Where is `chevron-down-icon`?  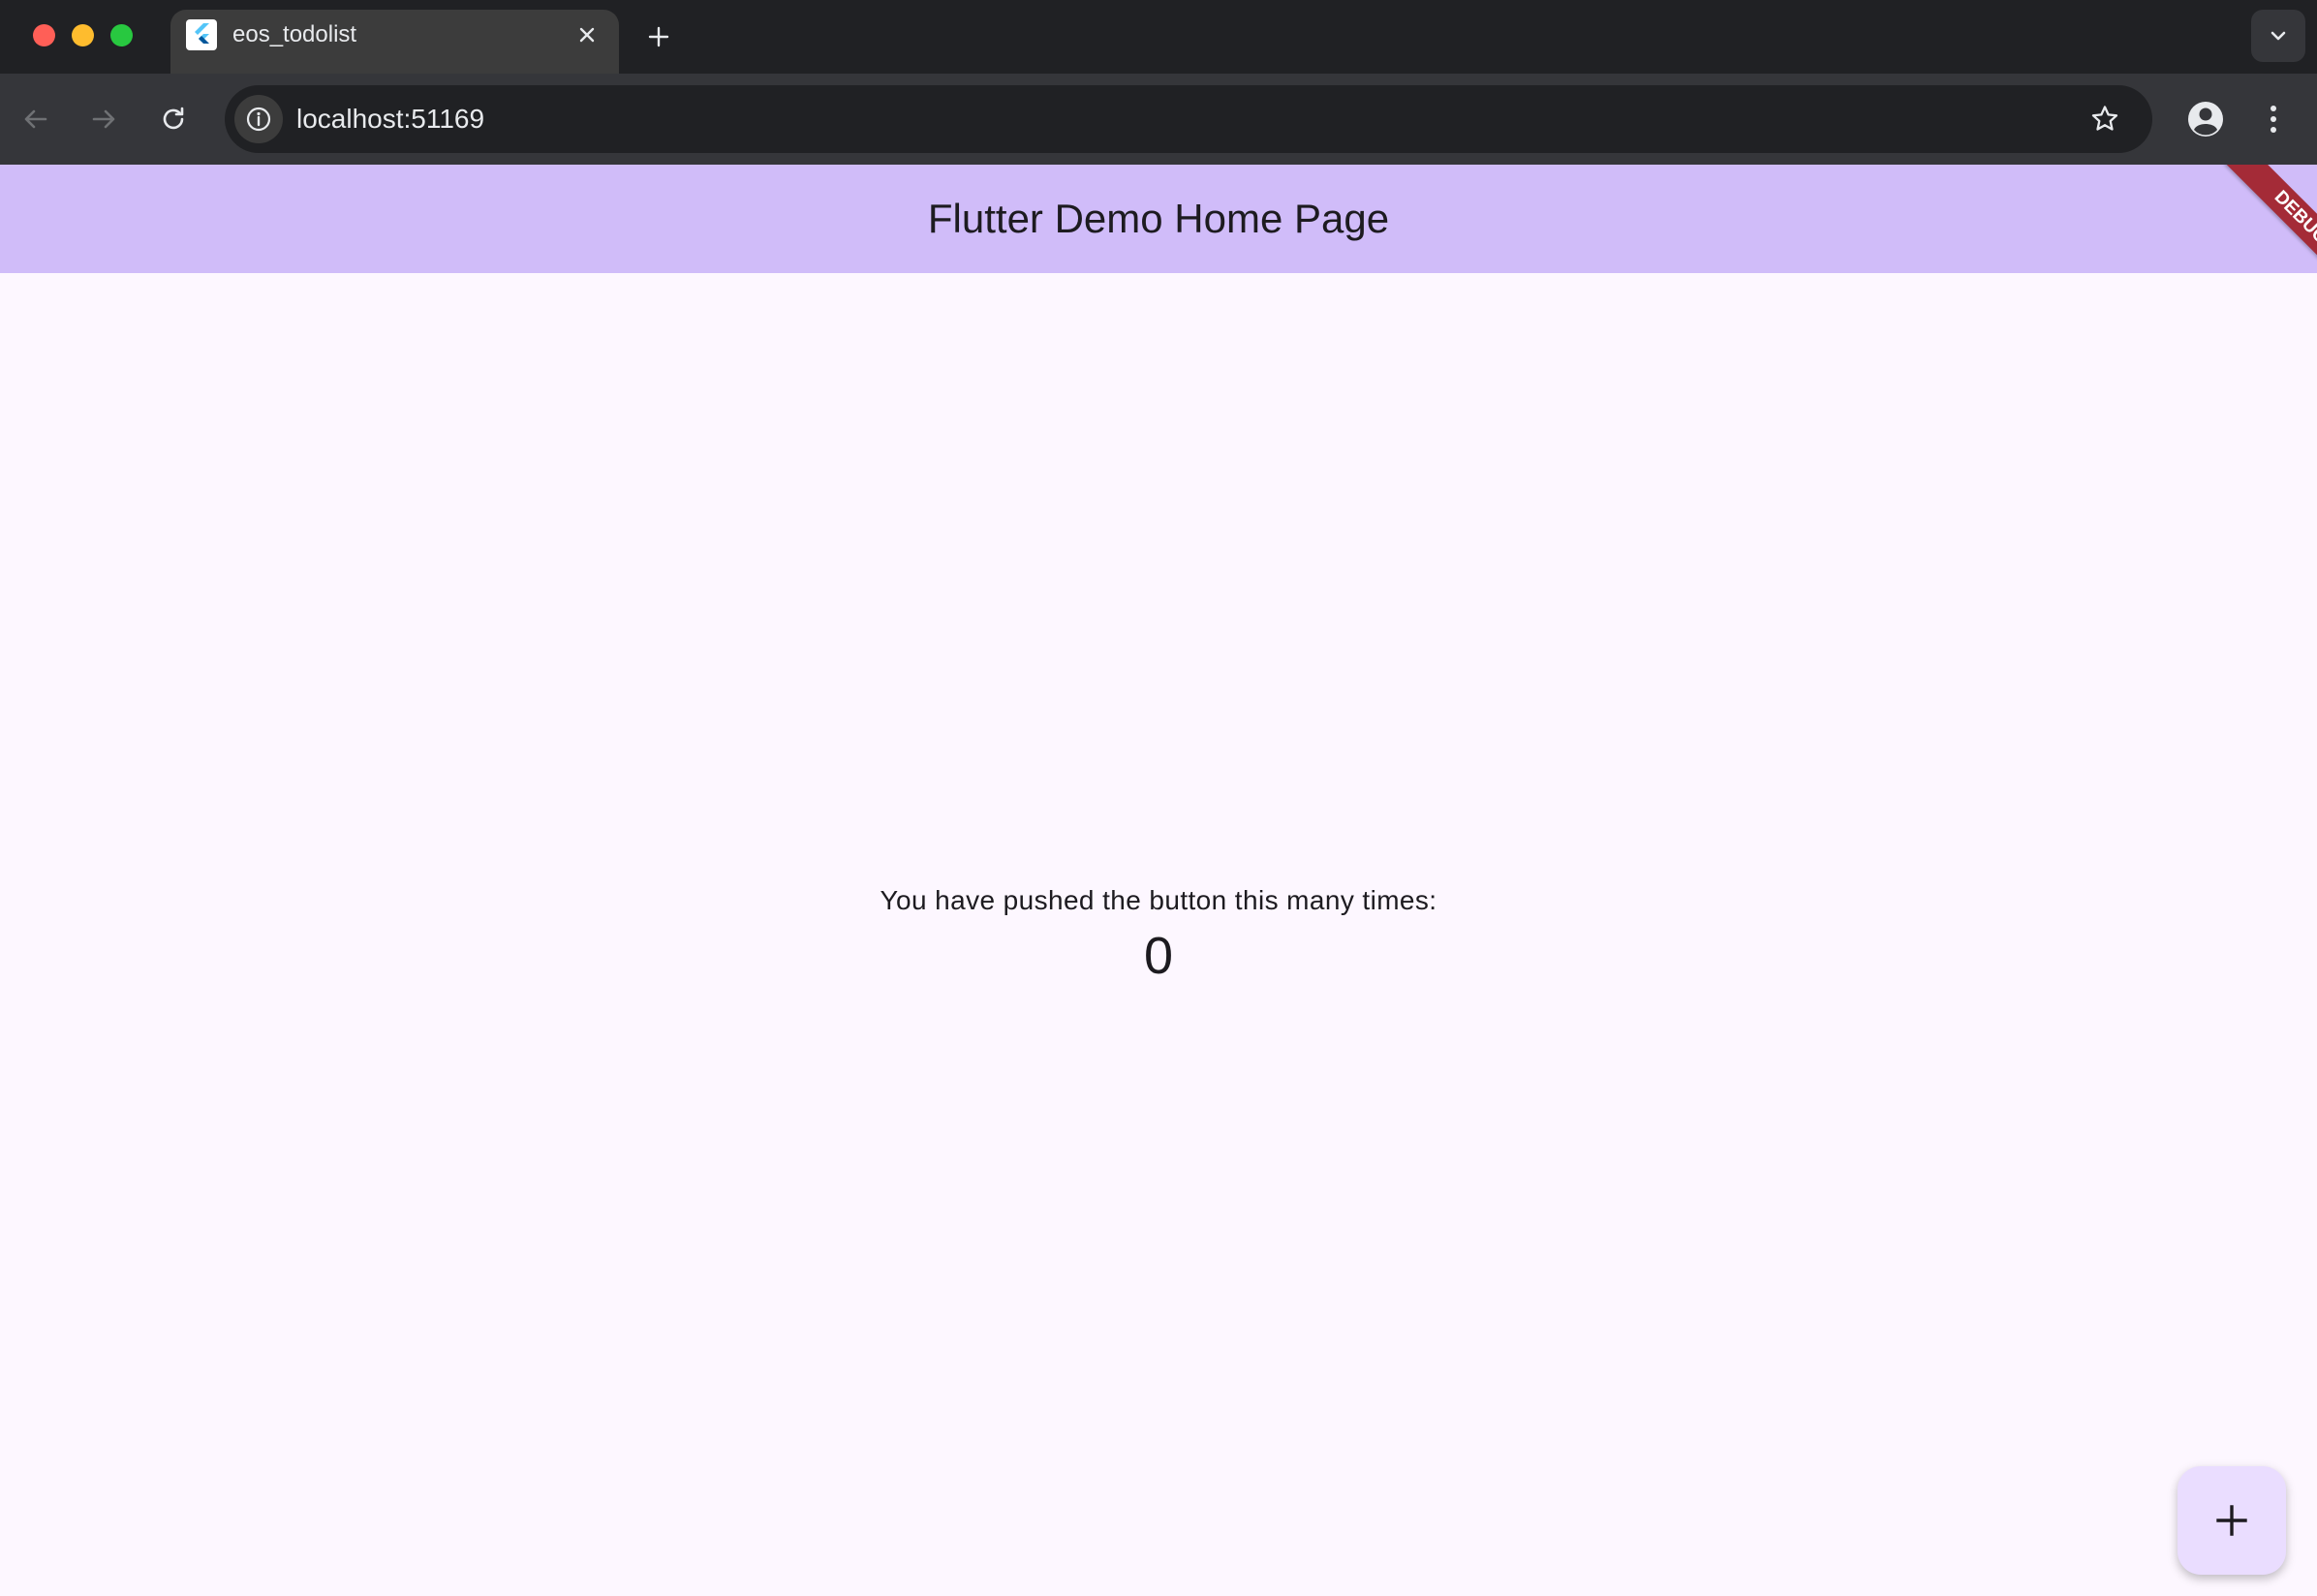 chevron-down-icon is located at coordinates (2278, 36).